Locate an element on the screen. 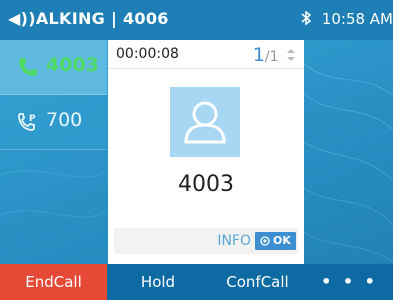 The width and height of the screenshot is (393, 300). phone-park-icon: P is located at coordinates (27, 122).